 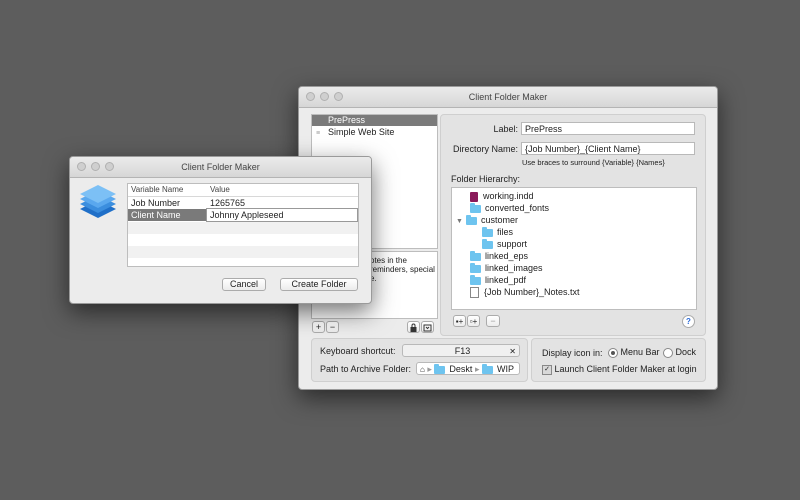 I want to click on remove-item-button: −, so click(x=493, y=321).